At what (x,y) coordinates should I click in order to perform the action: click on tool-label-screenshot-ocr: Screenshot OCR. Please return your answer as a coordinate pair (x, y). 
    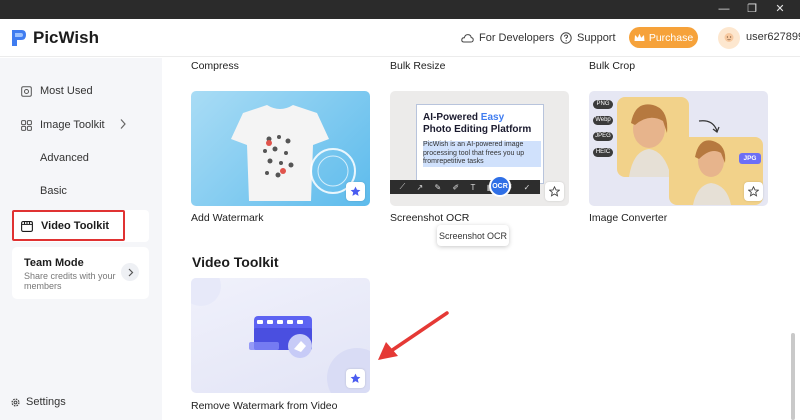
    Looking at the image, I should click on (429, 218).